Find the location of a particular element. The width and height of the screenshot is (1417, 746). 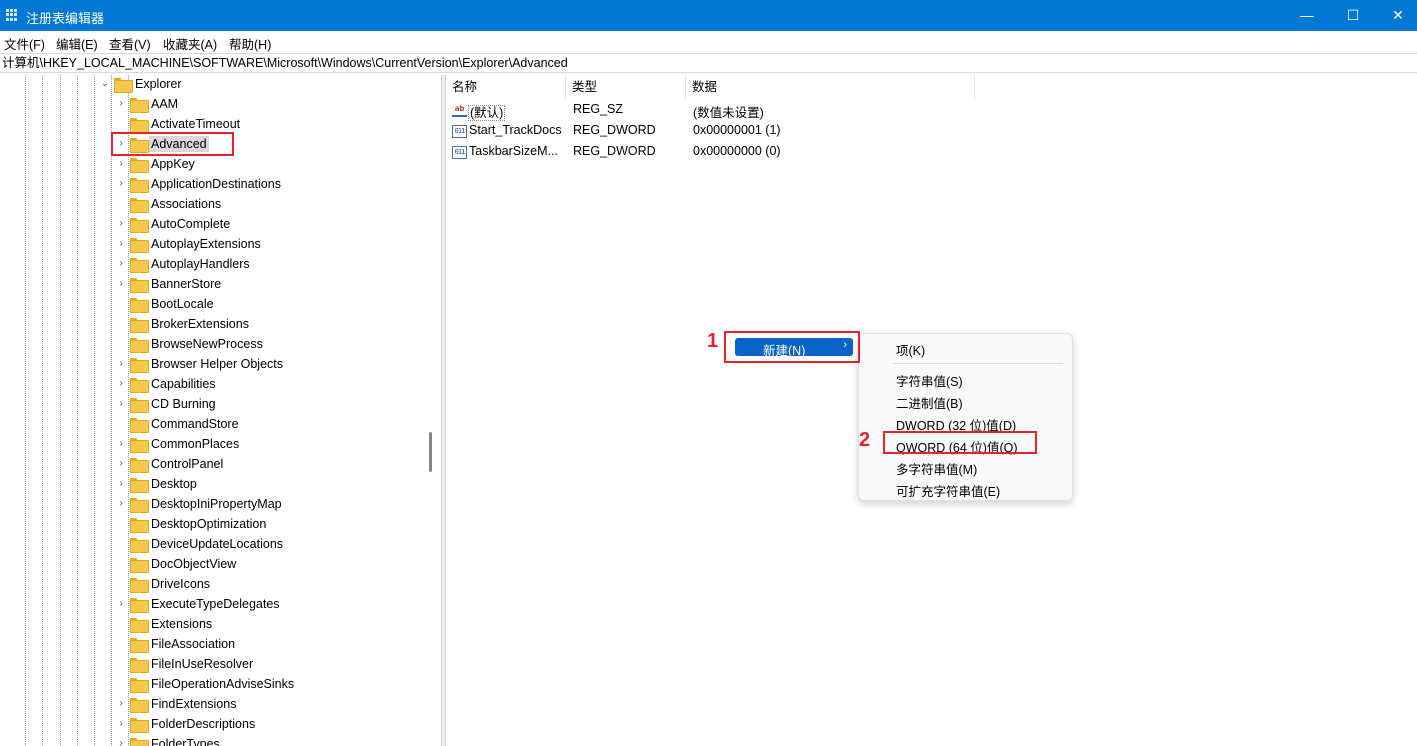

menu-favorites: 收藏夹(A) is located at coordinates (190, 43).